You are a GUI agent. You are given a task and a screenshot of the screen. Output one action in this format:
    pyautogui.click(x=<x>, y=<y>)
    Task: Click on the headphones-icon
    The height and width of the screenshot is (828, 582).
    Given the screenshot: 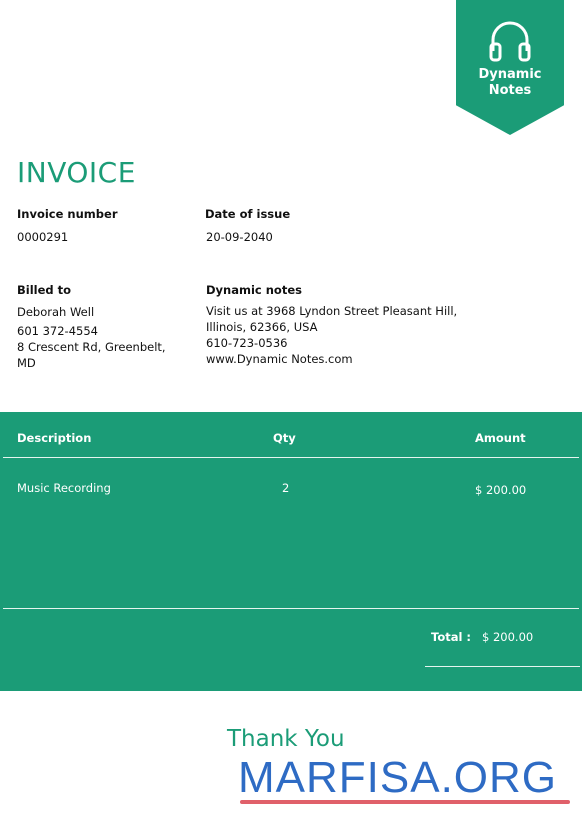 What is the action you would take?
    pyautogui.click(x=510, y=41)
    